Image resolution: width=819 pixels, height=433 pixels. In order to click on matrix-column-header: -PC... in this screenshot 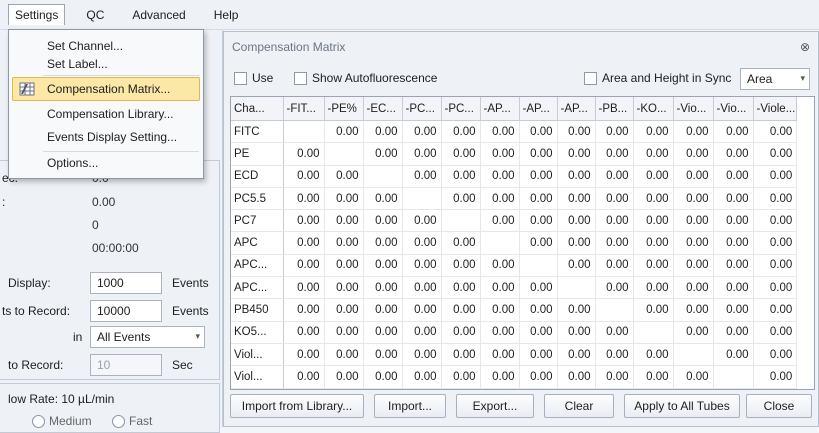, I will do `click(422, 109)`.